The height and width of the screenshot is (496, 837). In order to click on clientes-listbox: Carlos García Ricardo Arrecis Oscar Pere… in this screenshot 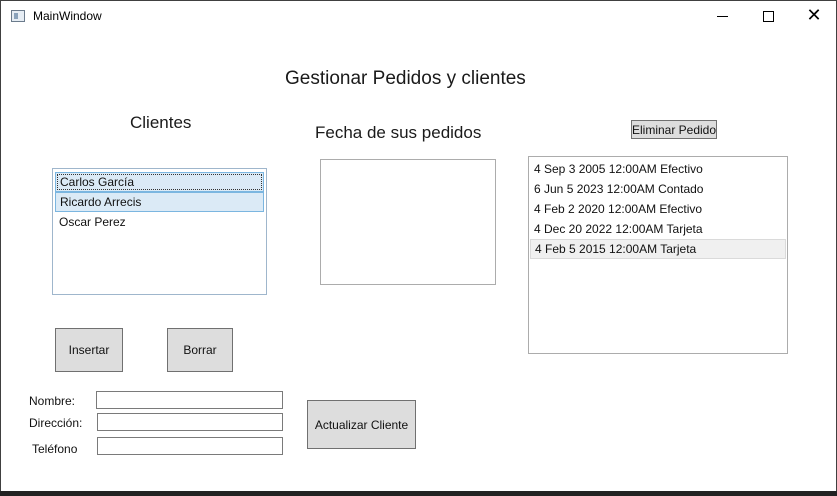, I will do `click(159, 231)`.